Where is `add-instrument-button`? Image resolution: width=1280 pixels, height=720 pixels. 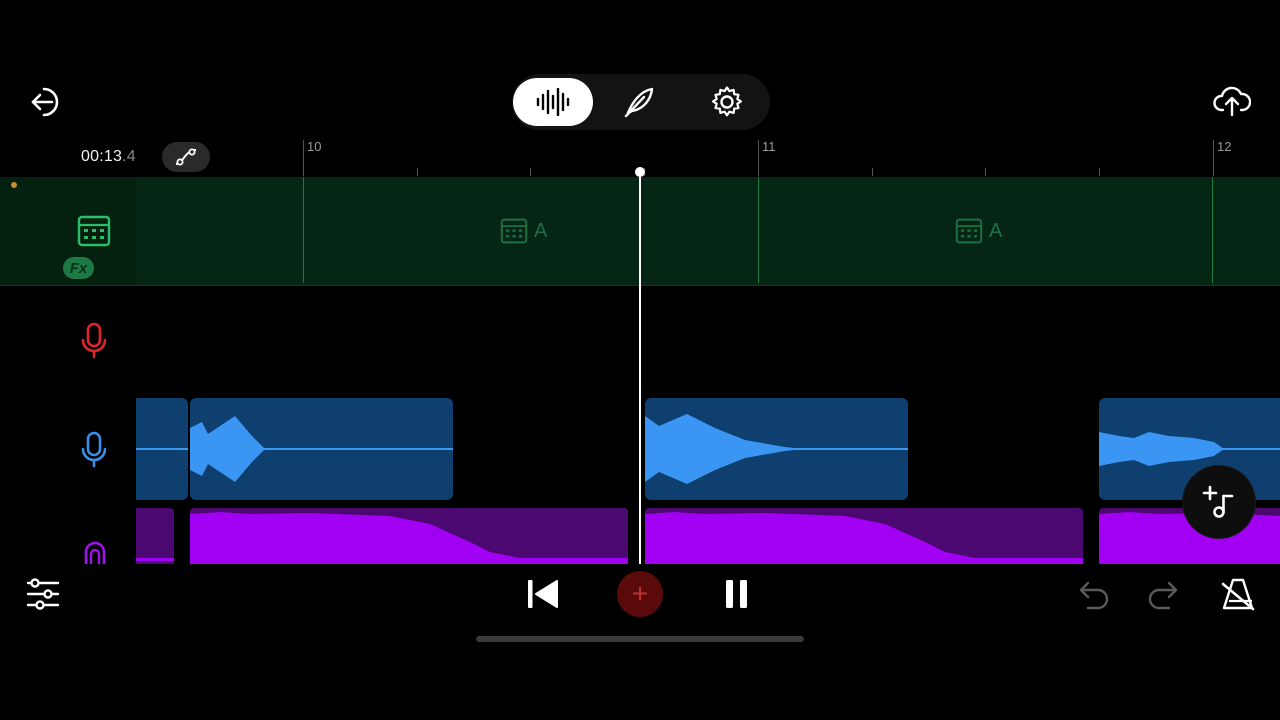 add-instrument-button is located at coordinates (1219, 502).